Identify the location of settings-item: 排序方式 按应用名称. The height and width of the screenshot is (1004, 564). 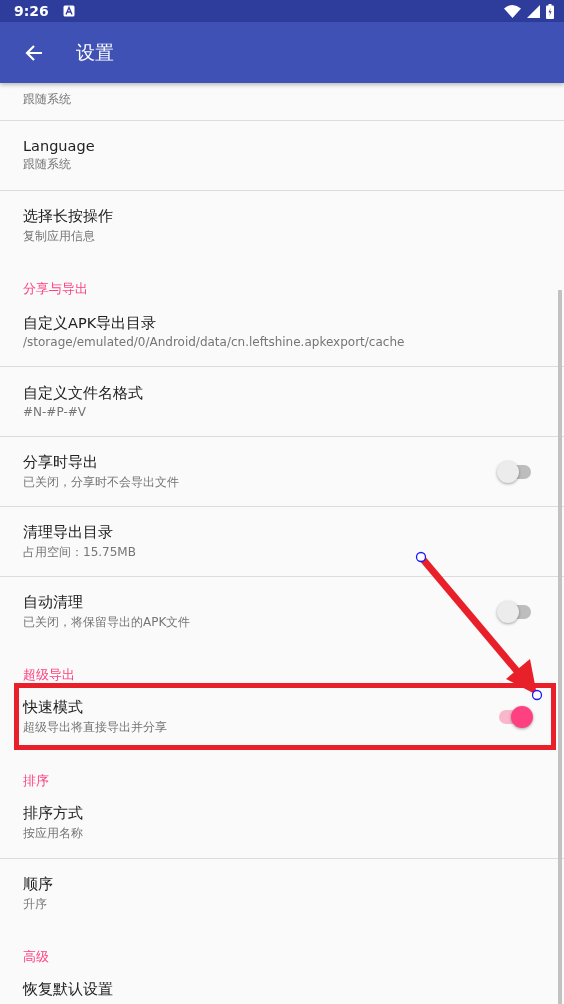
(282, 823).